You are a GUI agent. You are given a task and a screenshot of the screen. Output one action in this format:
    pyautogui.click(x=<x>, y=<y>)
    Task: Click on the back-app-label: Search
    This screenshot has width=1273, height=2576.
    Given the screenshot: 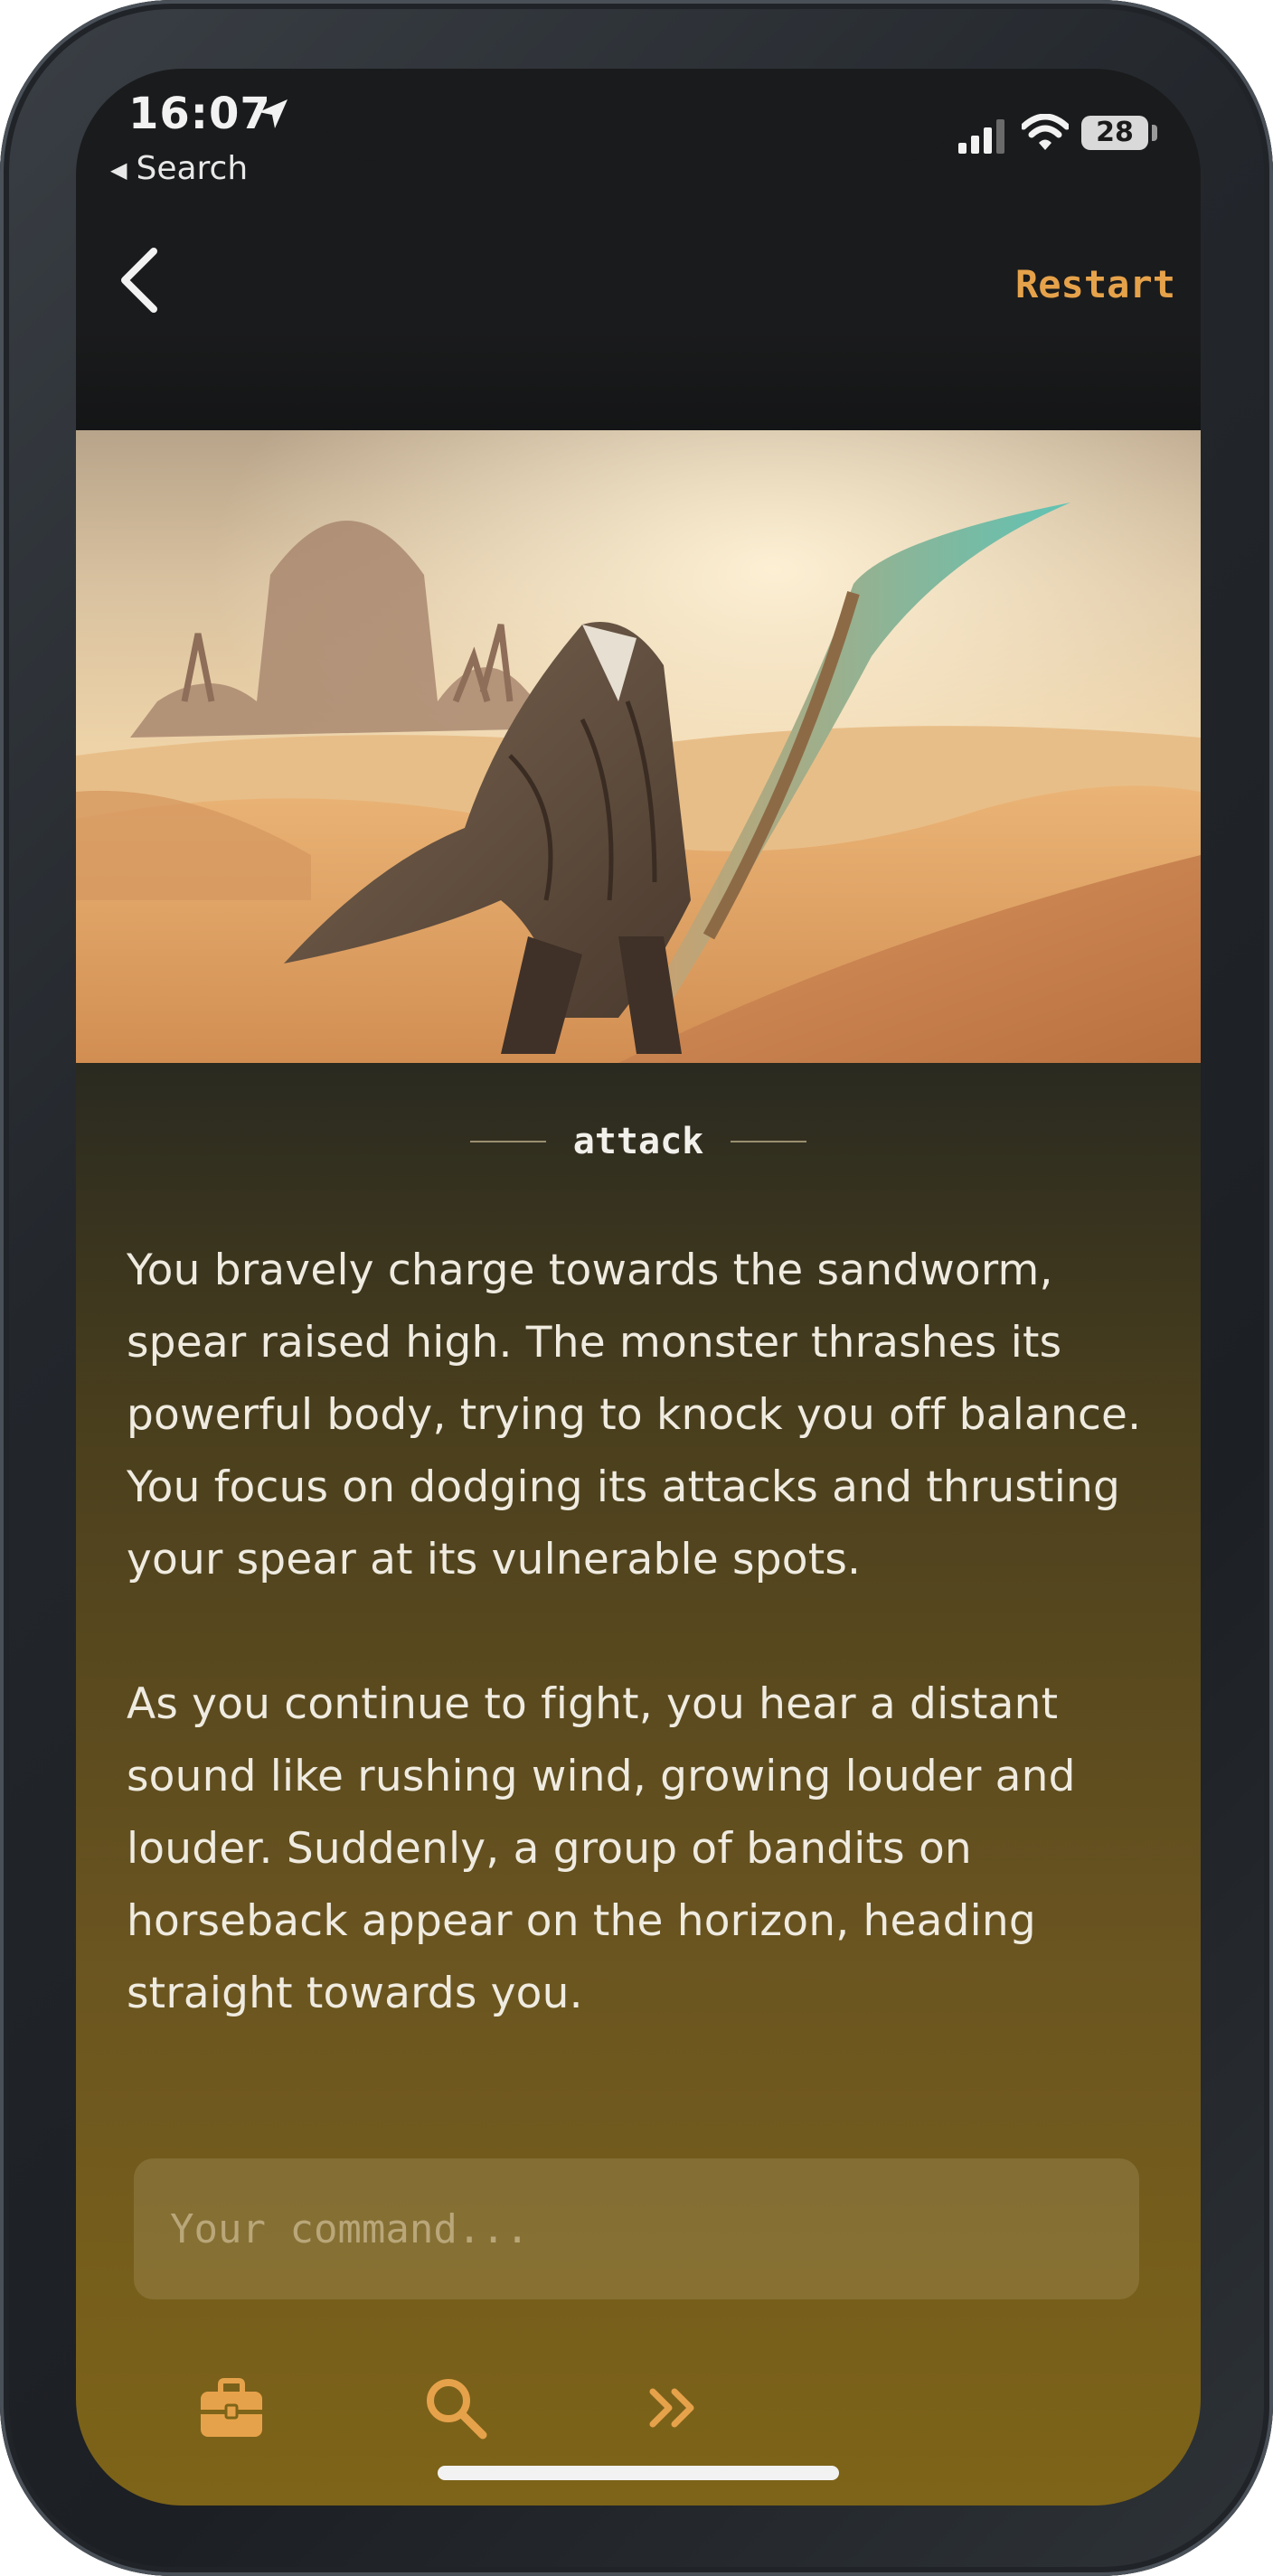 What is the action you would take?
    pyautogui.click(x=192, y=168)
    